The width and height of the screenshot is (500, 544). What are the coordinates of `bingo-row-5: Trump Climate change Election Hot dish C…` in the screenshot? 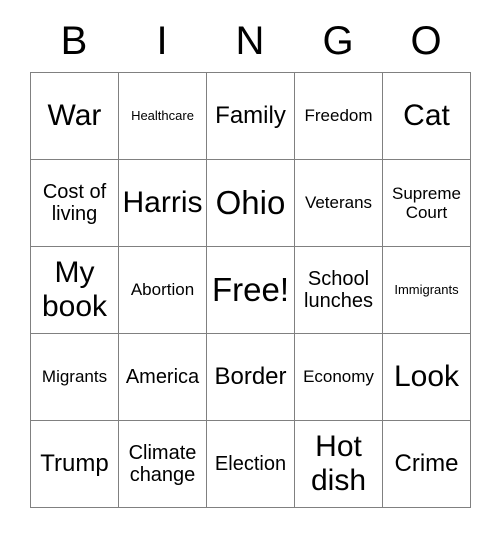 It's located at (251, 464).